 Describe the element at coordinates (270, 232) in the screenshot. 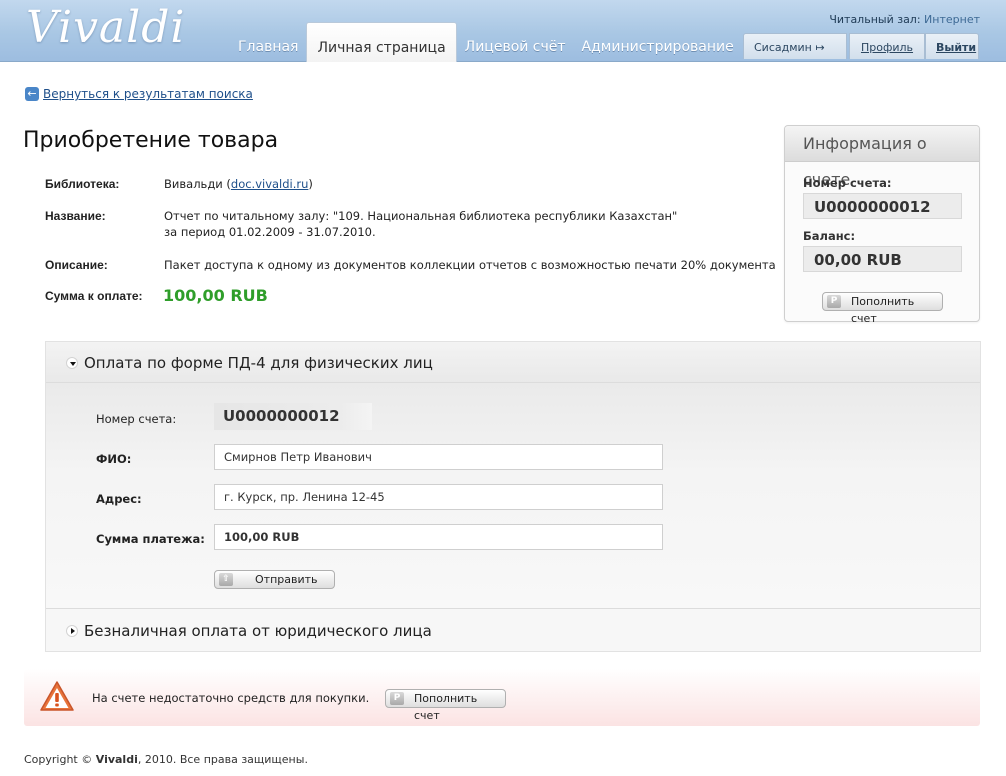

I see `name-line-2: за период 01.02.2009 - 31.07.2010.` at that location.